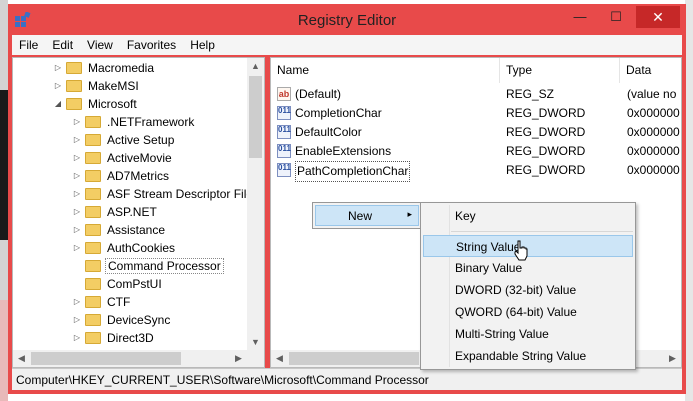 The image size is (693, 401). I want to click on tree-item-ad7metrics: ▷ AD7Metrics, so click(121, 176).